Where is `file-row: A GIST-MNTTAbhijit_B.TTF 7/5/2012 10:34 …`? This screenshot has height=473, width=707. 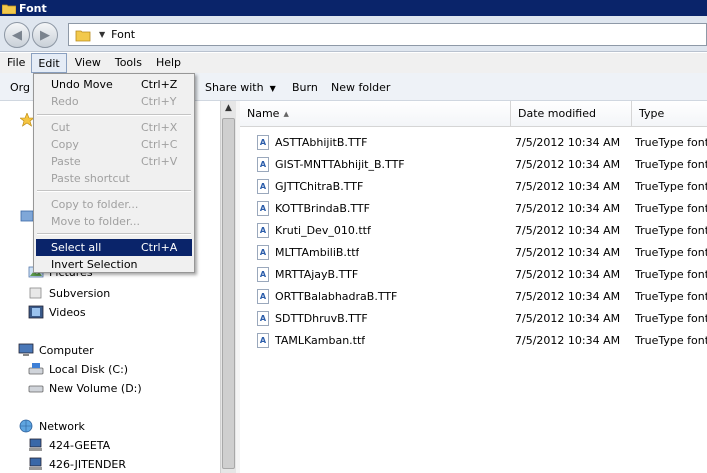 file-row: A GIST-MNTTAbhijit_B.TTF 7/5/2012 10:34 … is located at coordinates (473, 165).